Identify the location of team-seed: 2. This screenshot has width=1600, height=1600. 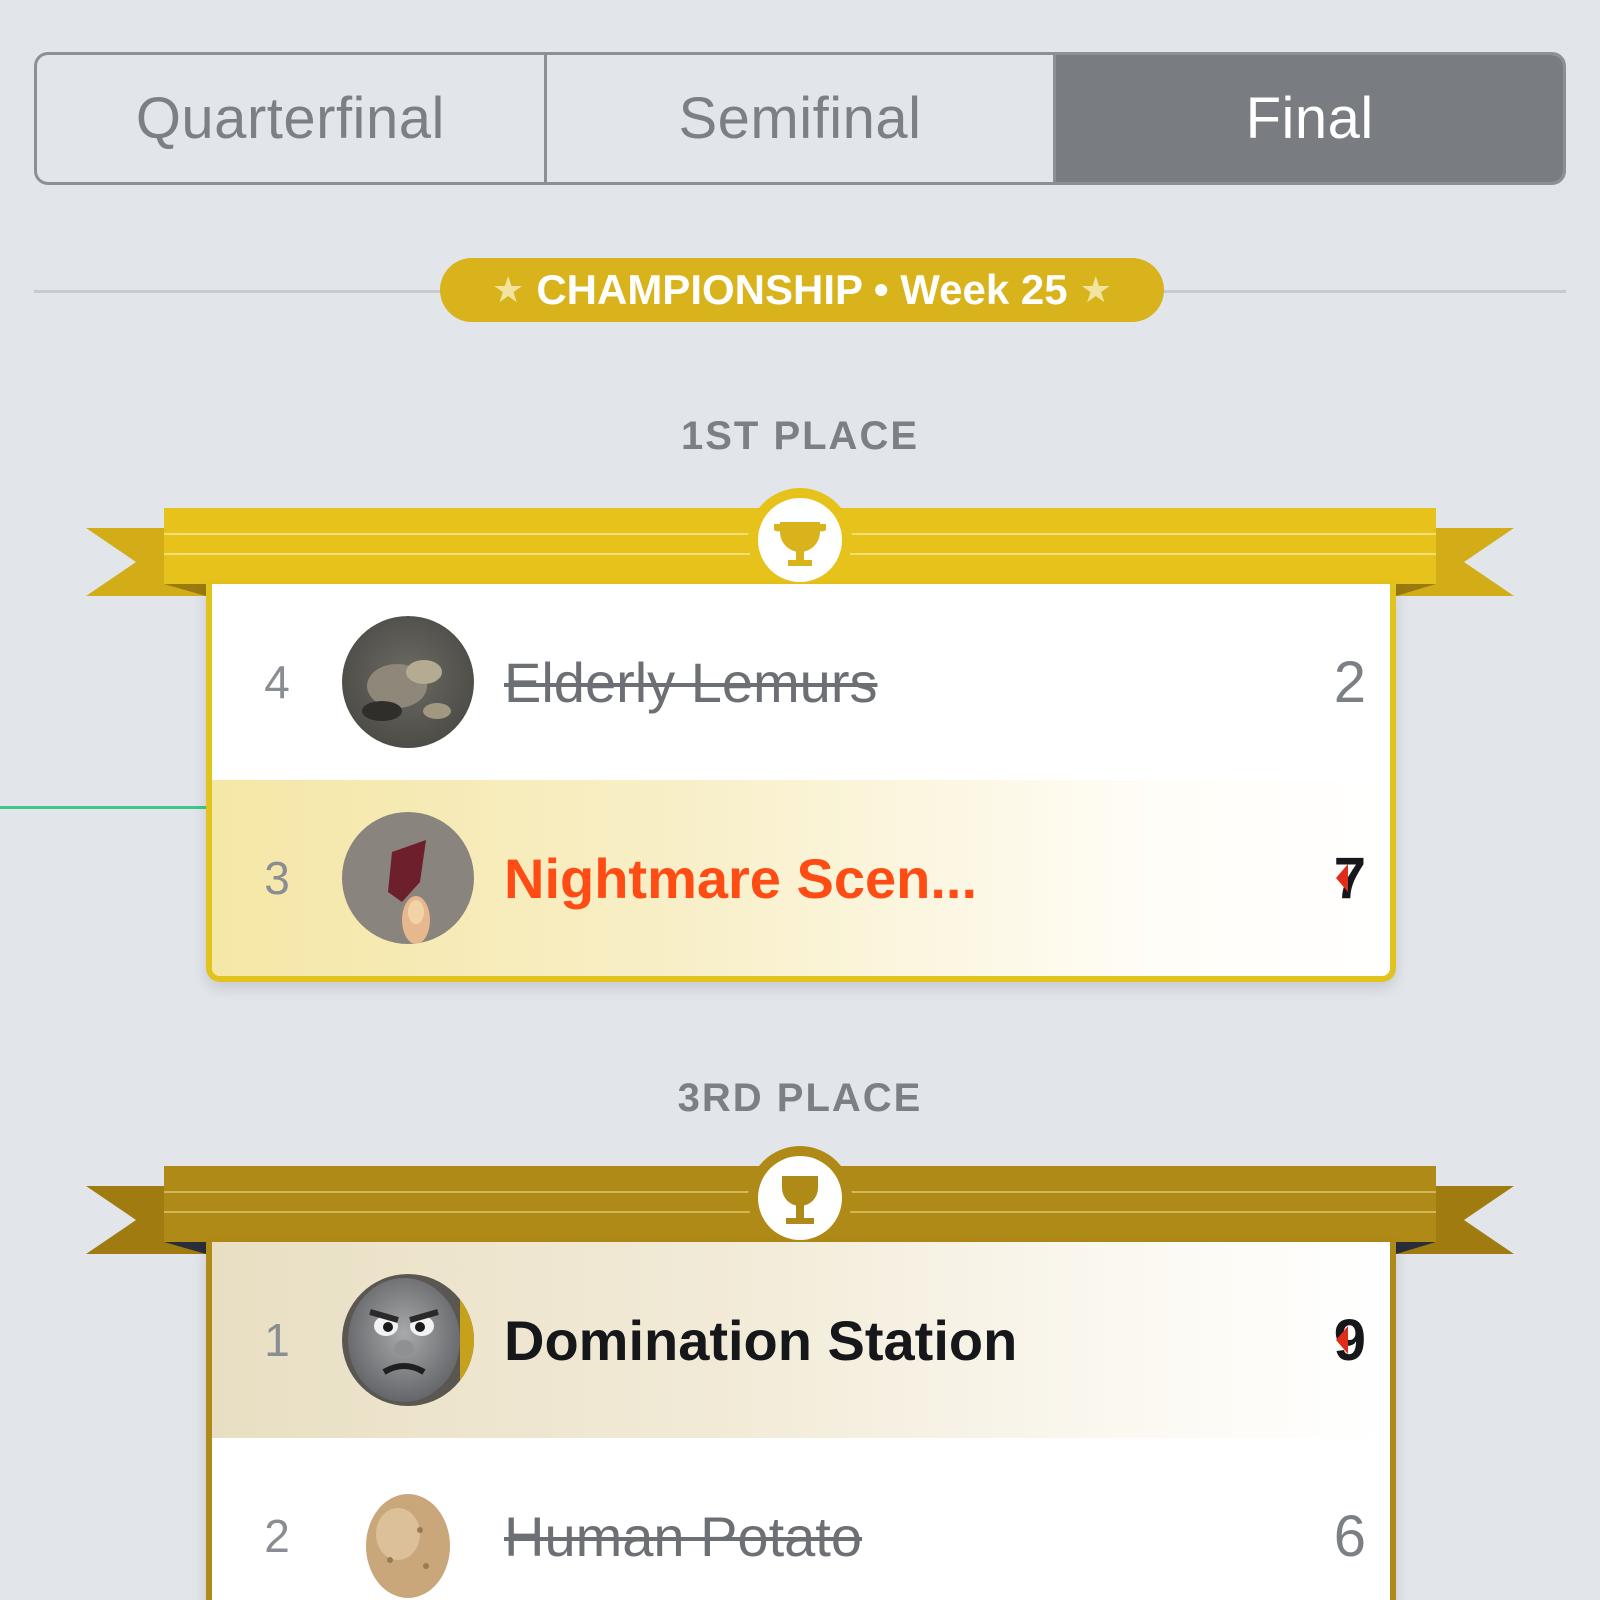
(277, 1536).